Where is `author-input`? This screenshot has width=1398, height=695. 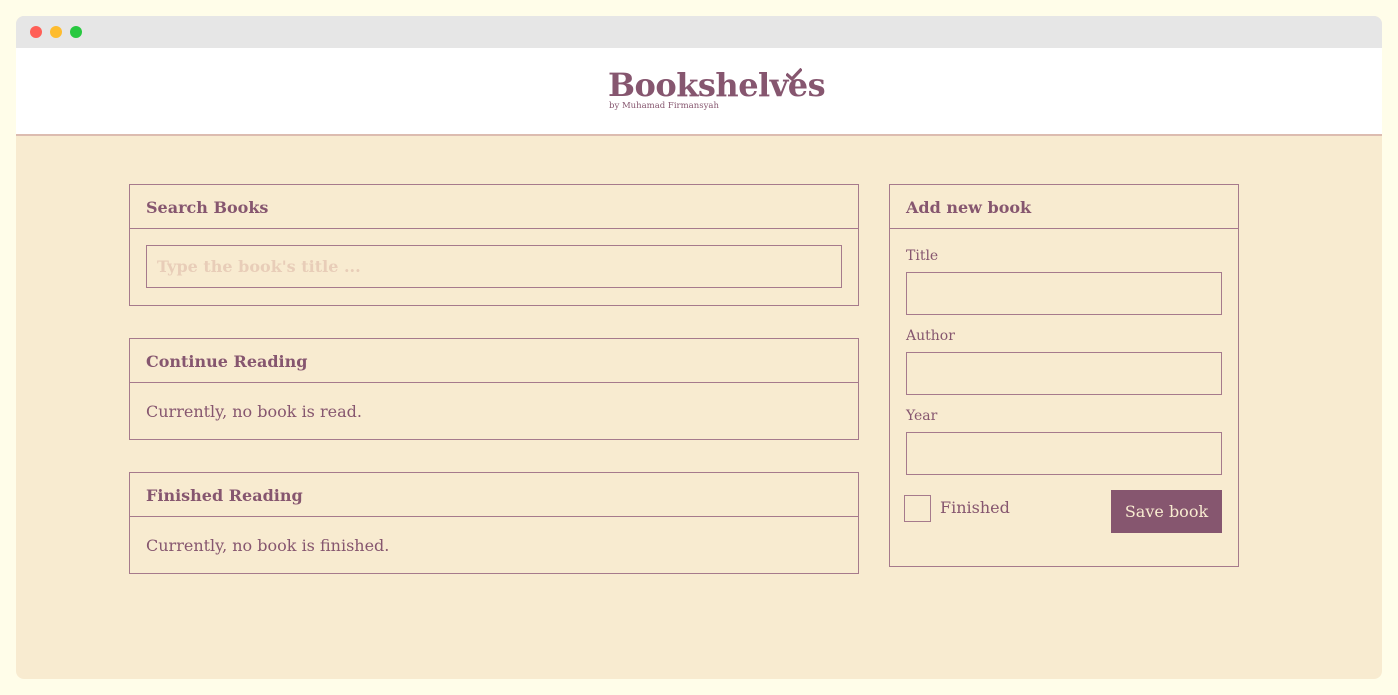
author-input is located at coordinates (1064, 373).